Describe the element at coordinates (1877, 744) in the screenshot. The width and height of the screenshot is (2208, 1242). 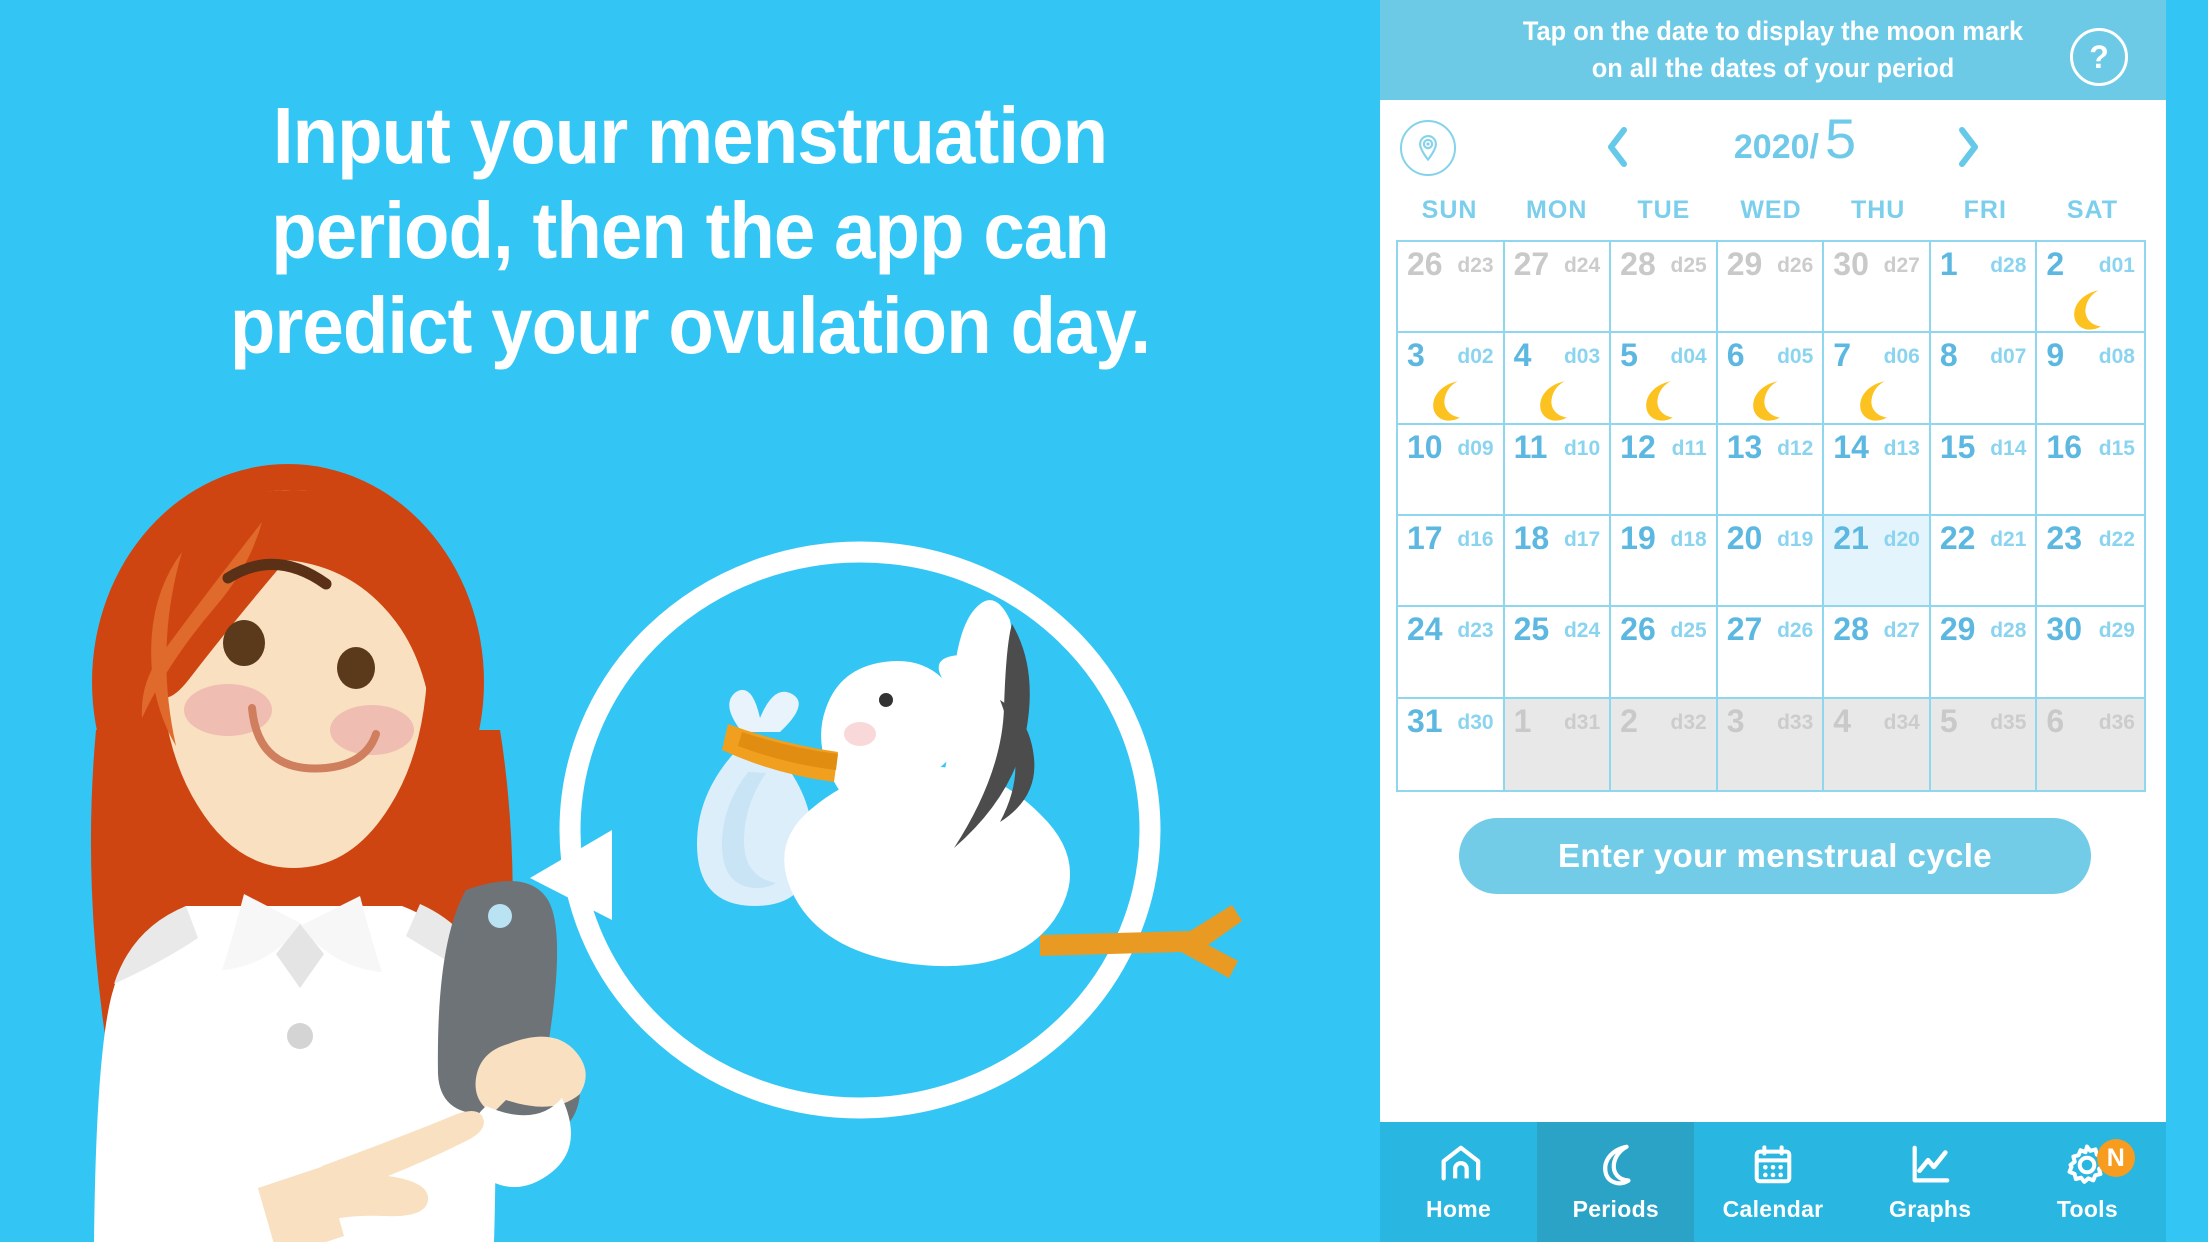
I see `day-cell: 4 d34` at that location.